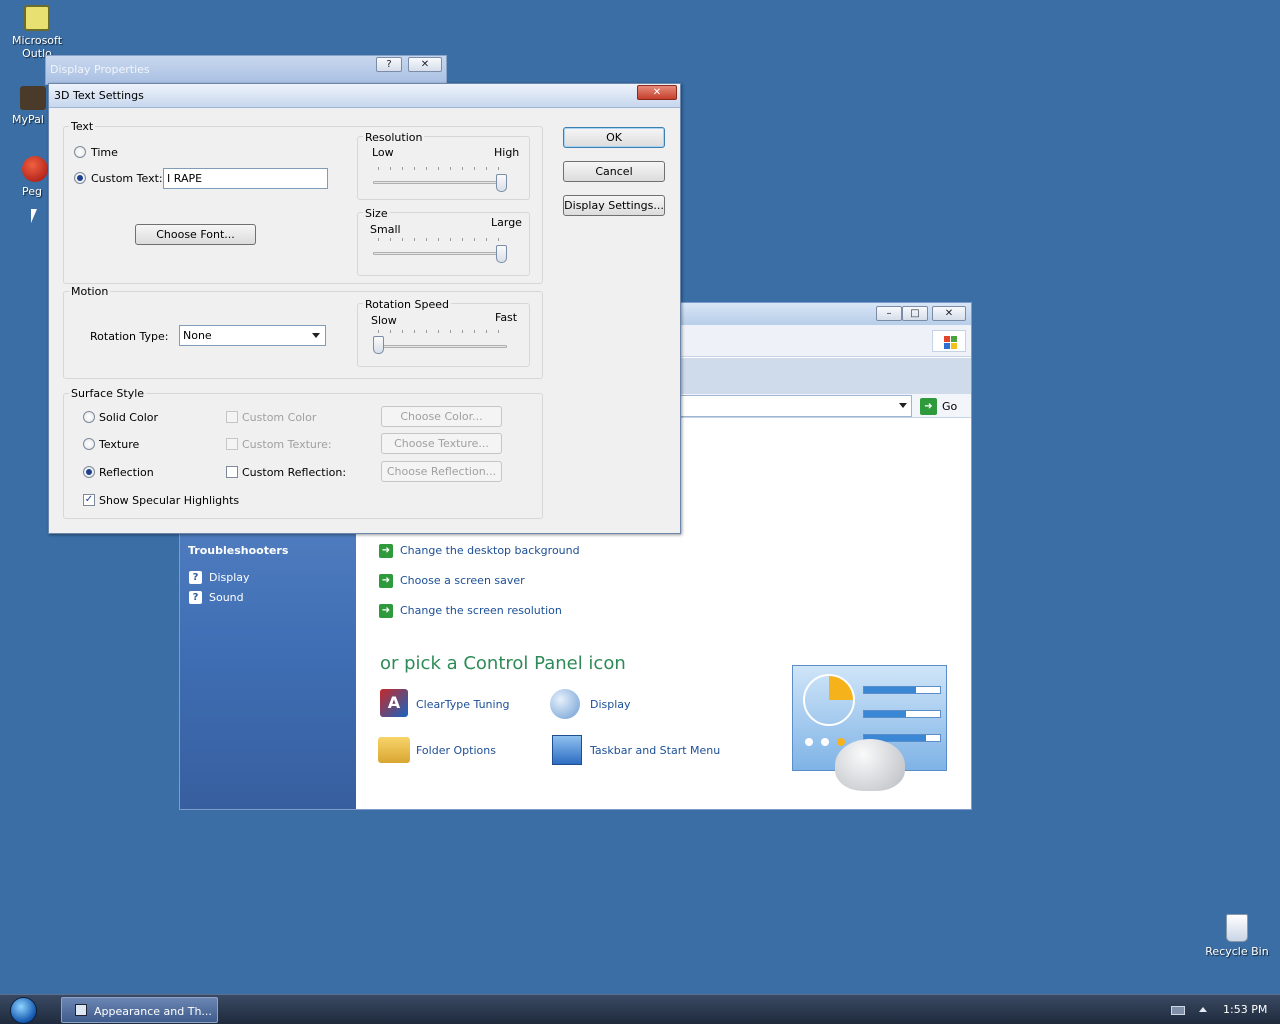 This screenshot has height=1024, width=1280. Describe the element at coordinates (565, 704) in the screenshot. I see `display-icon` at that location.